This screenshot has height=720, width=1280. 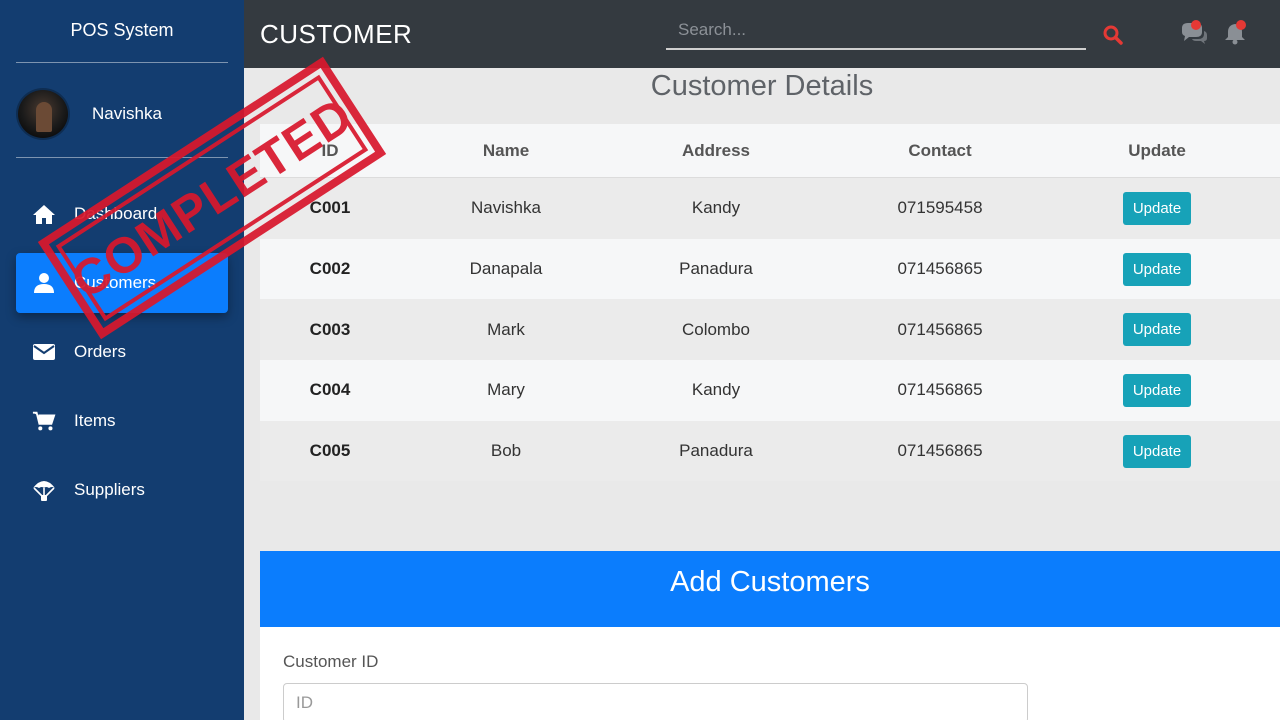 What do you see at coordinates (762, 86) in the screenshot?
I see `section-title: Customer Details` at bounding box center [762, 86].